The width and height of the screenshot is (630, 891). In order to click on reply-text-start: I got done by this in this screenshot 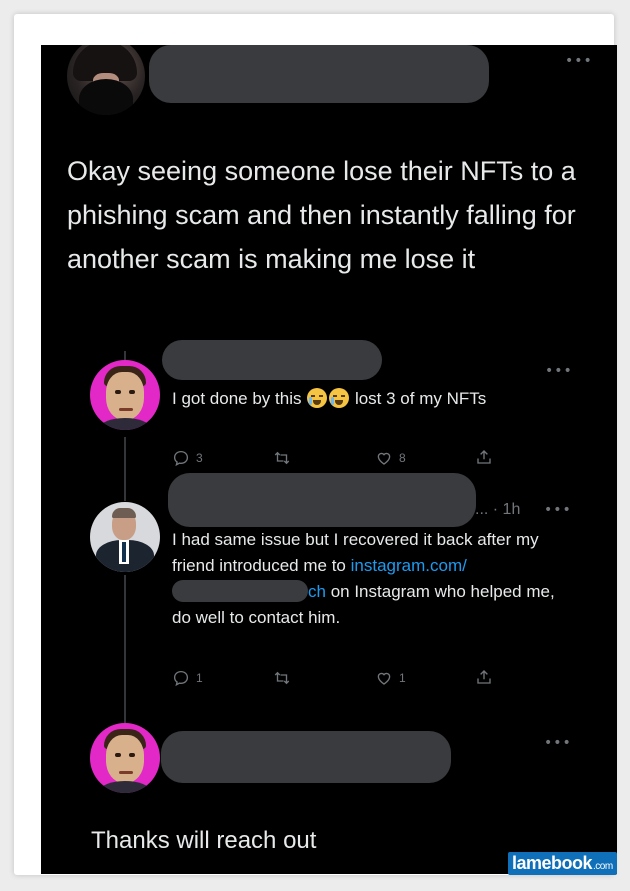, I will do `click(237, 398)`.